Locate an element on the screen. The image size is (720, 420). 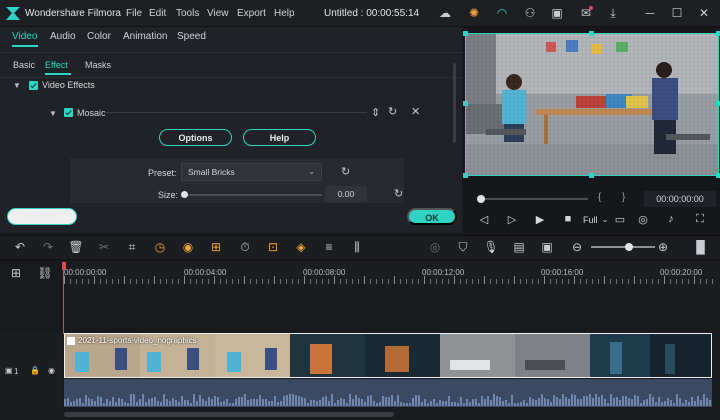
options-button: Options is located at coordinates (195, 137).